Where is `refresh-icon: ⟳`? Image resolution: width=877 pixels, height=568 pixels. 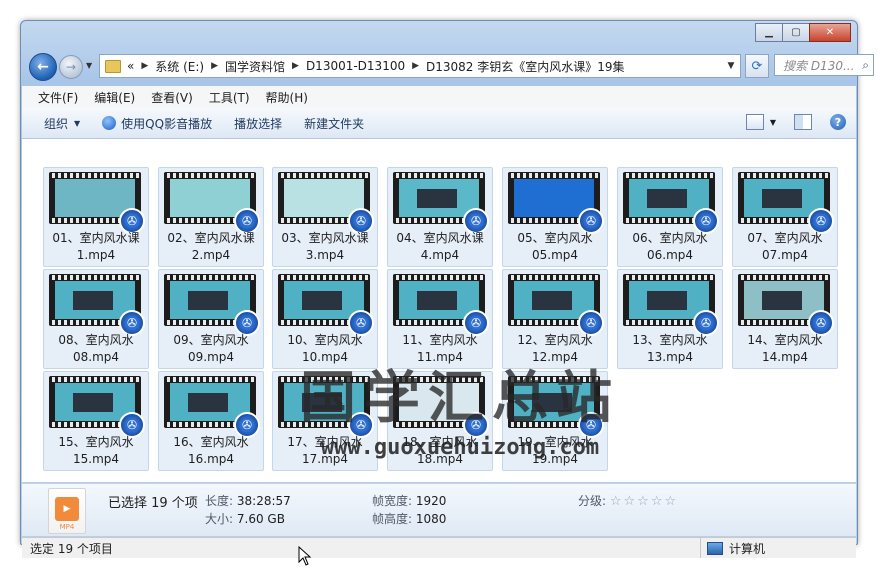
refresh-icon: ⟳ is located at coordinates (757, 66).